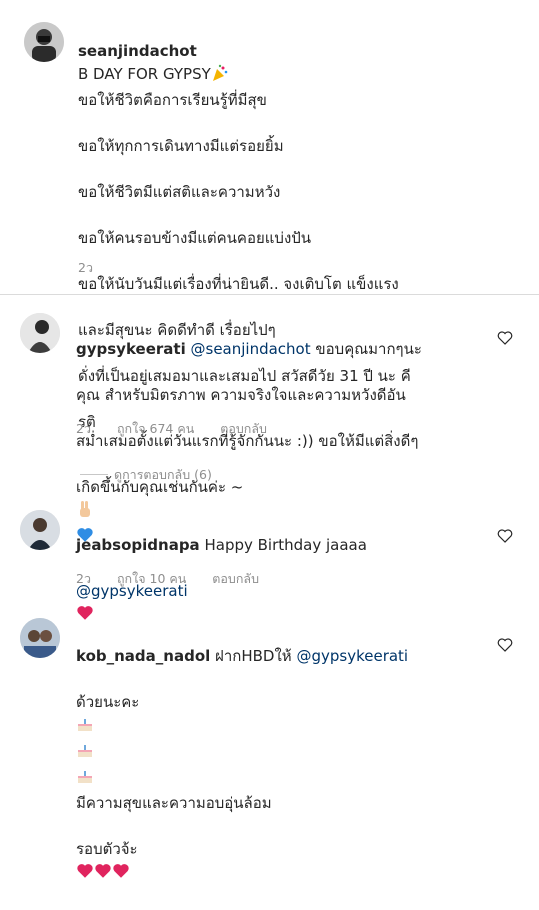 The width and height of the screenshot is (539, 910). What do you see at coordinates (143, 656) in the screenshot?
I see `comment-username: kob_nada_nadol` at bounding box center [143, 656].